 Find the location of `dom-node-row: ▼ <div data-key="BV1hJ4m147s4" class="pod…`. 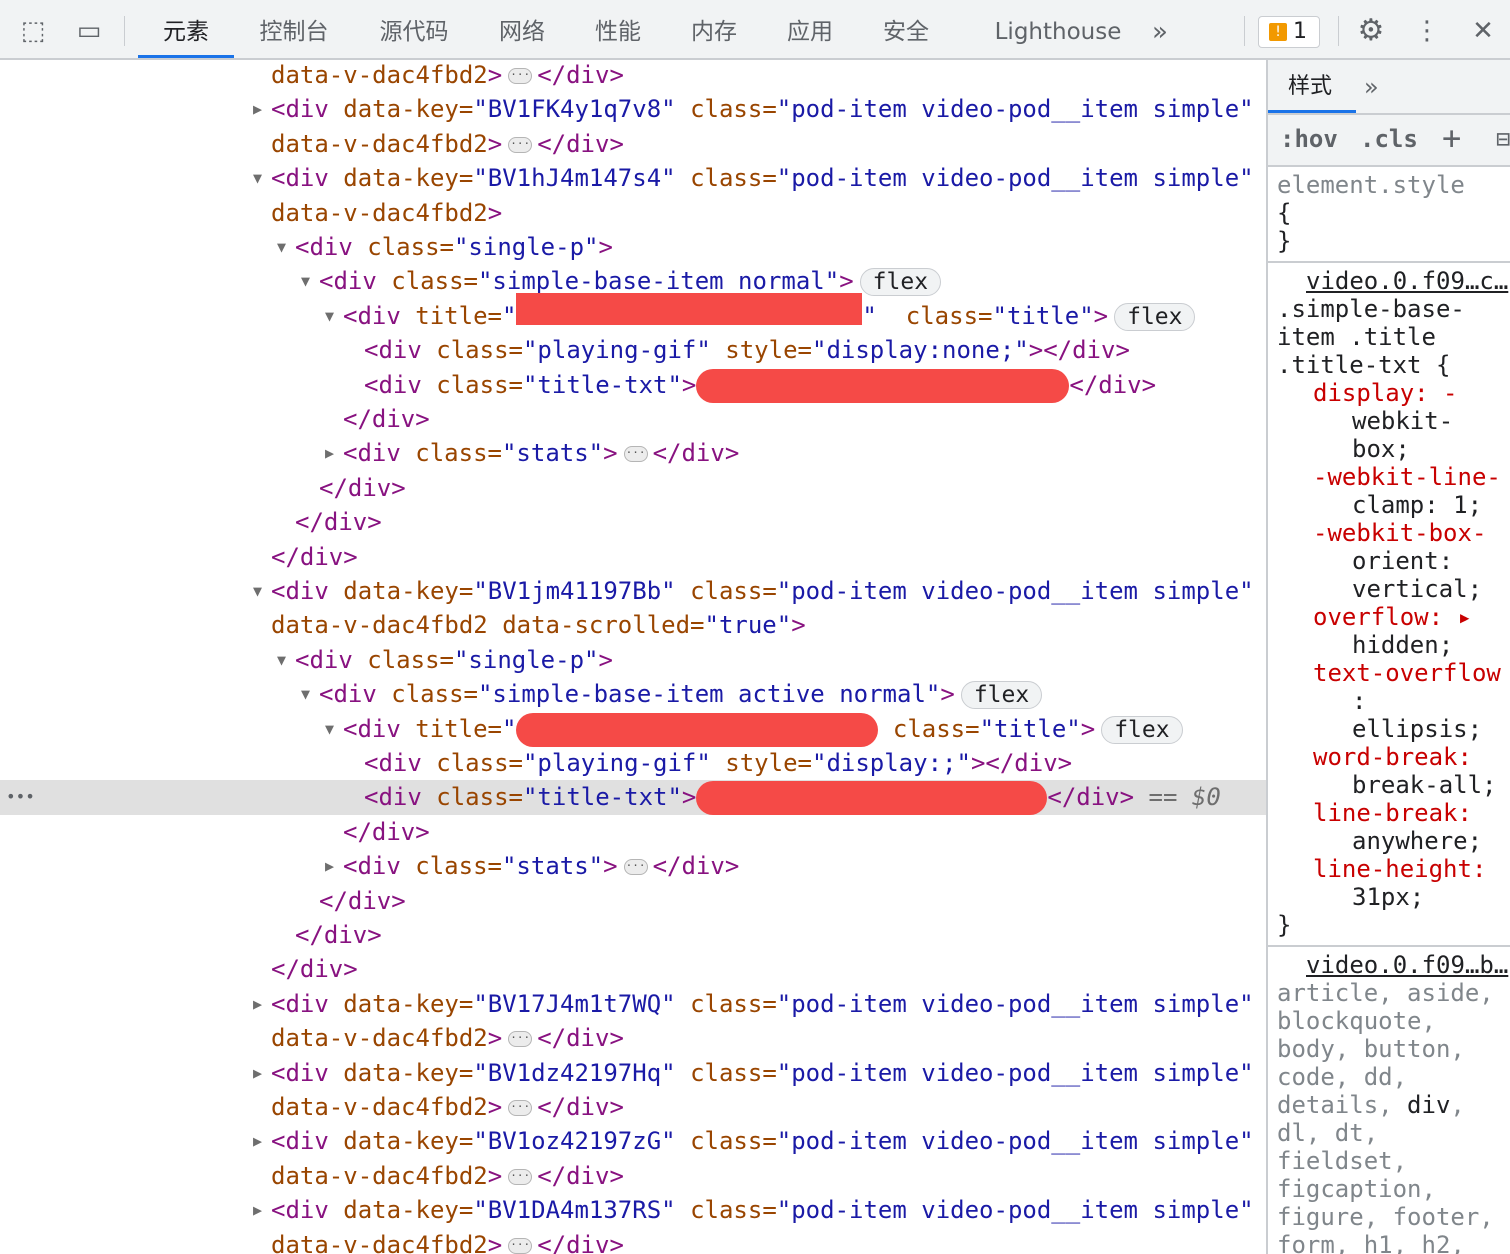

dom-node-row: ▼ <div data-key="BV1hJ4m147s4" class="pod… is located at coordinates (633, 178).